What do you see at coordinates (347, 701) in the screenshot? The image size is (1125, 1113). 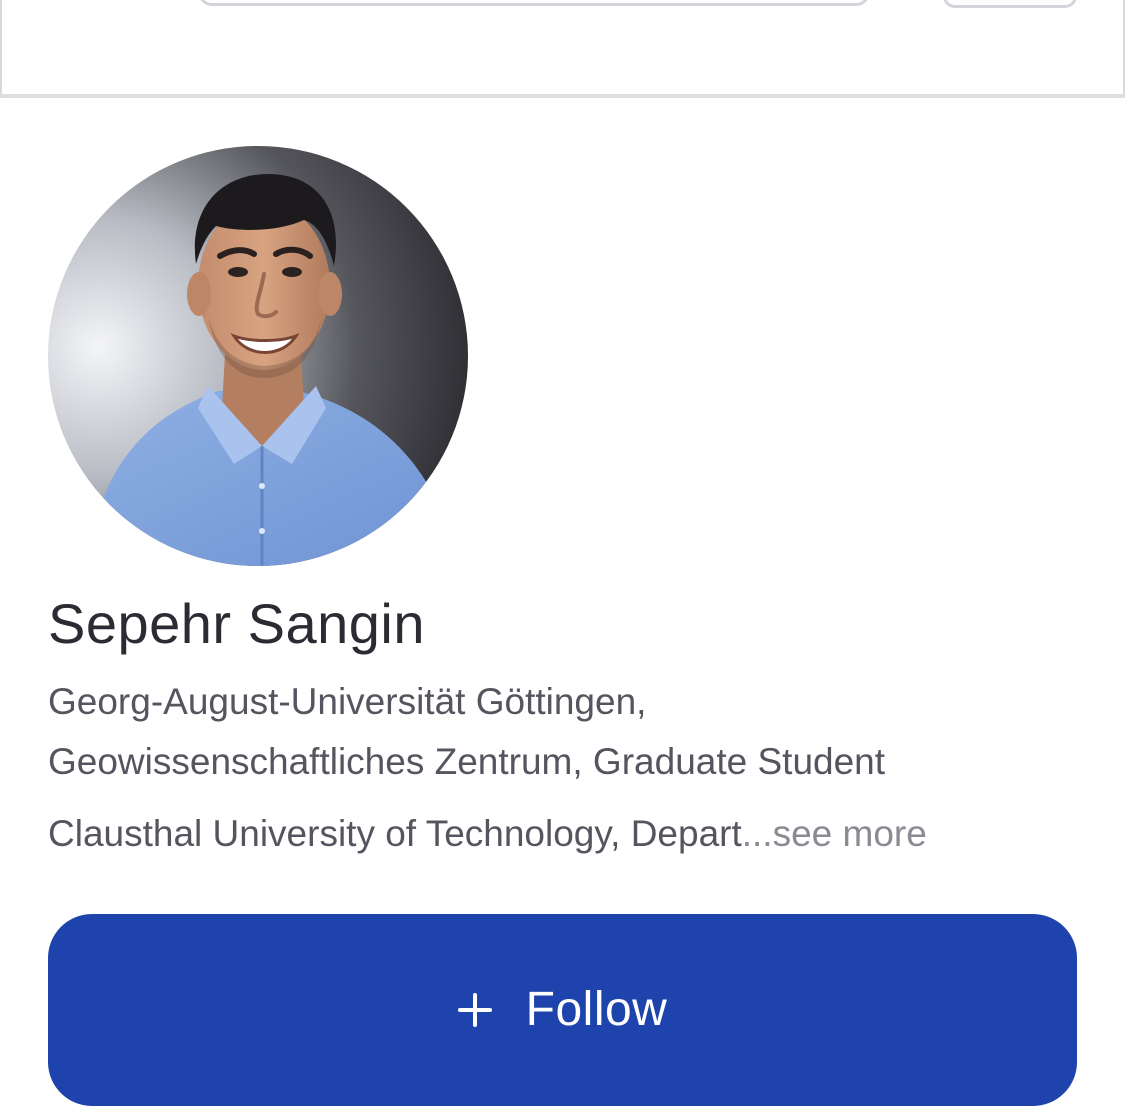 I see `affiliation-line-1: Georg-August-Universität Göttingen,` at bounding box center [347, 701].